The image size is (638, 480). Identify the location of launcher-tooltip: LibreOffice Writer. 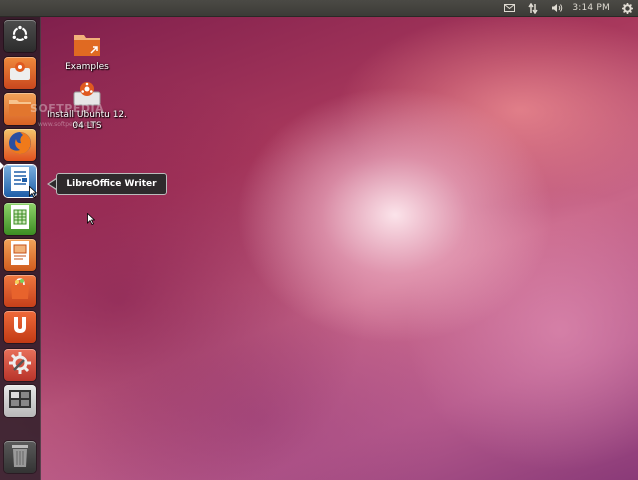
(111, 184).